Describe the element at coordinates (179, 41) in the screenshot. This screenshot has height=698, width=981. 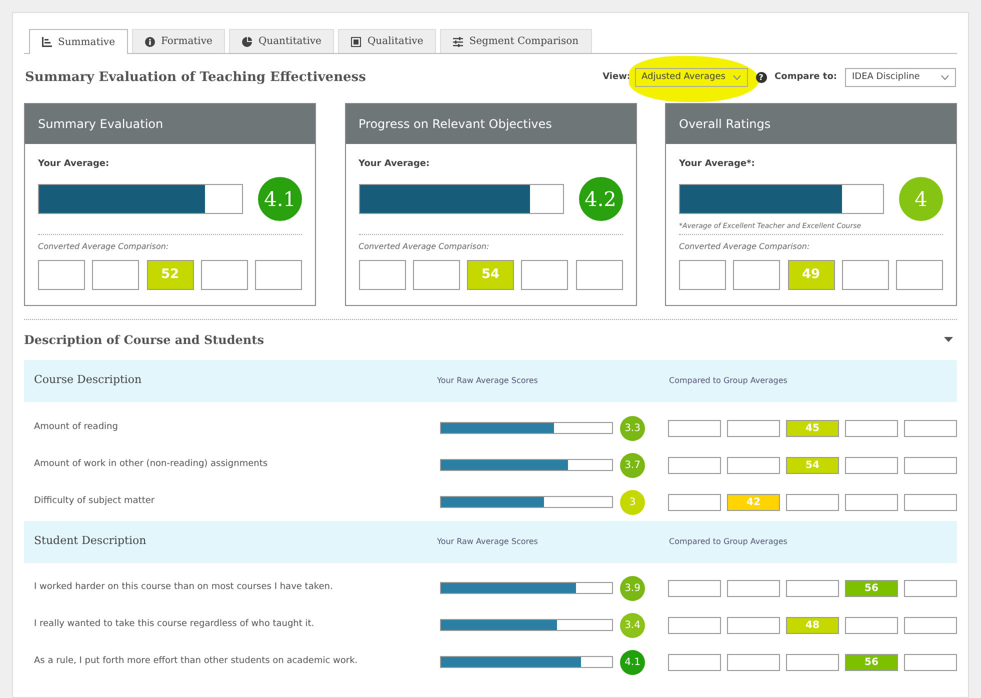
I see `tab: Formative` at that location.